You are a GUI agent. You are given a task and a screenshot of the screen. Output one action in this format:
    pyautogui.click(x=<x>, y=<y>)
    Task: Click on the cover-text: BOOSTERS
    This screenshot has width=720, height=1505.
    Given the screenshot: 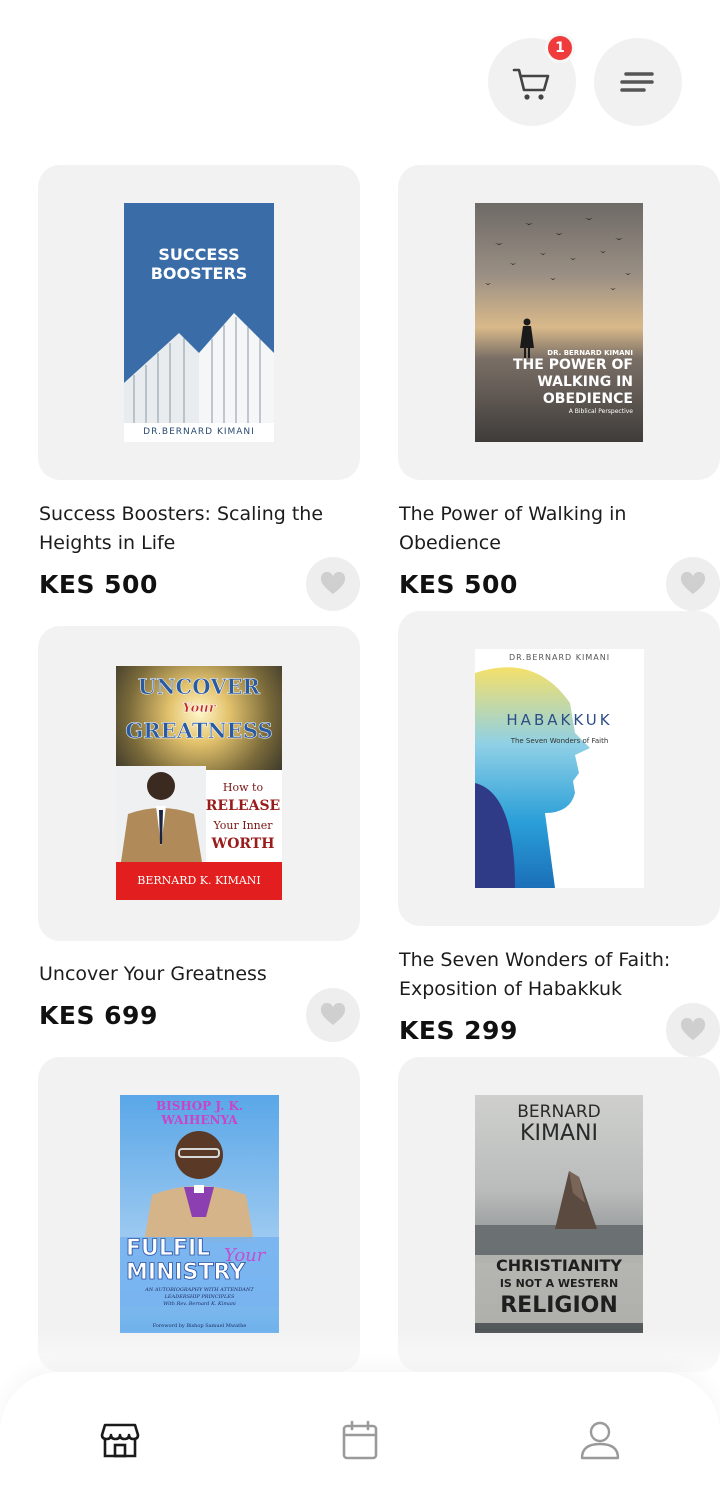 What is the action you would take?
    pyautogui.click(x=199, y=273)
    